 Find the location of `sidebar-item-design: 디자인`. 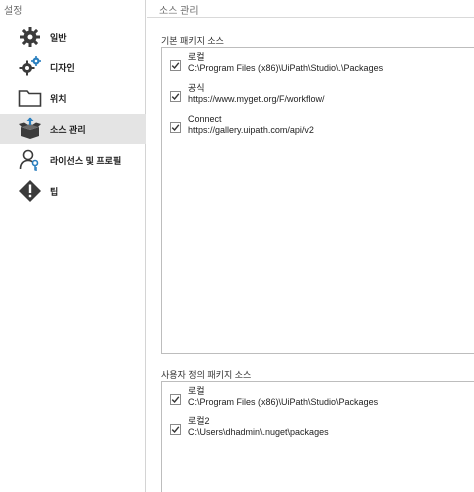

sidebar-item-design: 디자인 is located at coordinates (73, 67).